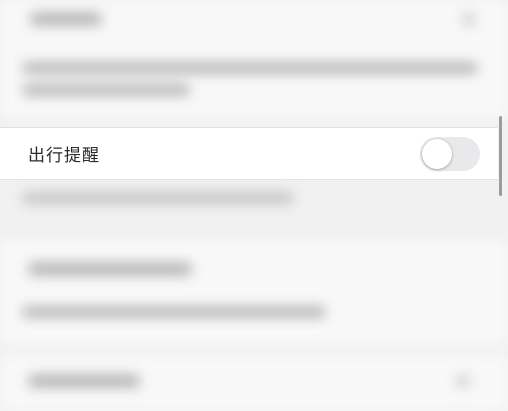 This screenshot has height=411, width=508. Describe the element at coordinates (500, 156) in the screenshot. I see `vertical-scrollbar` at that location.